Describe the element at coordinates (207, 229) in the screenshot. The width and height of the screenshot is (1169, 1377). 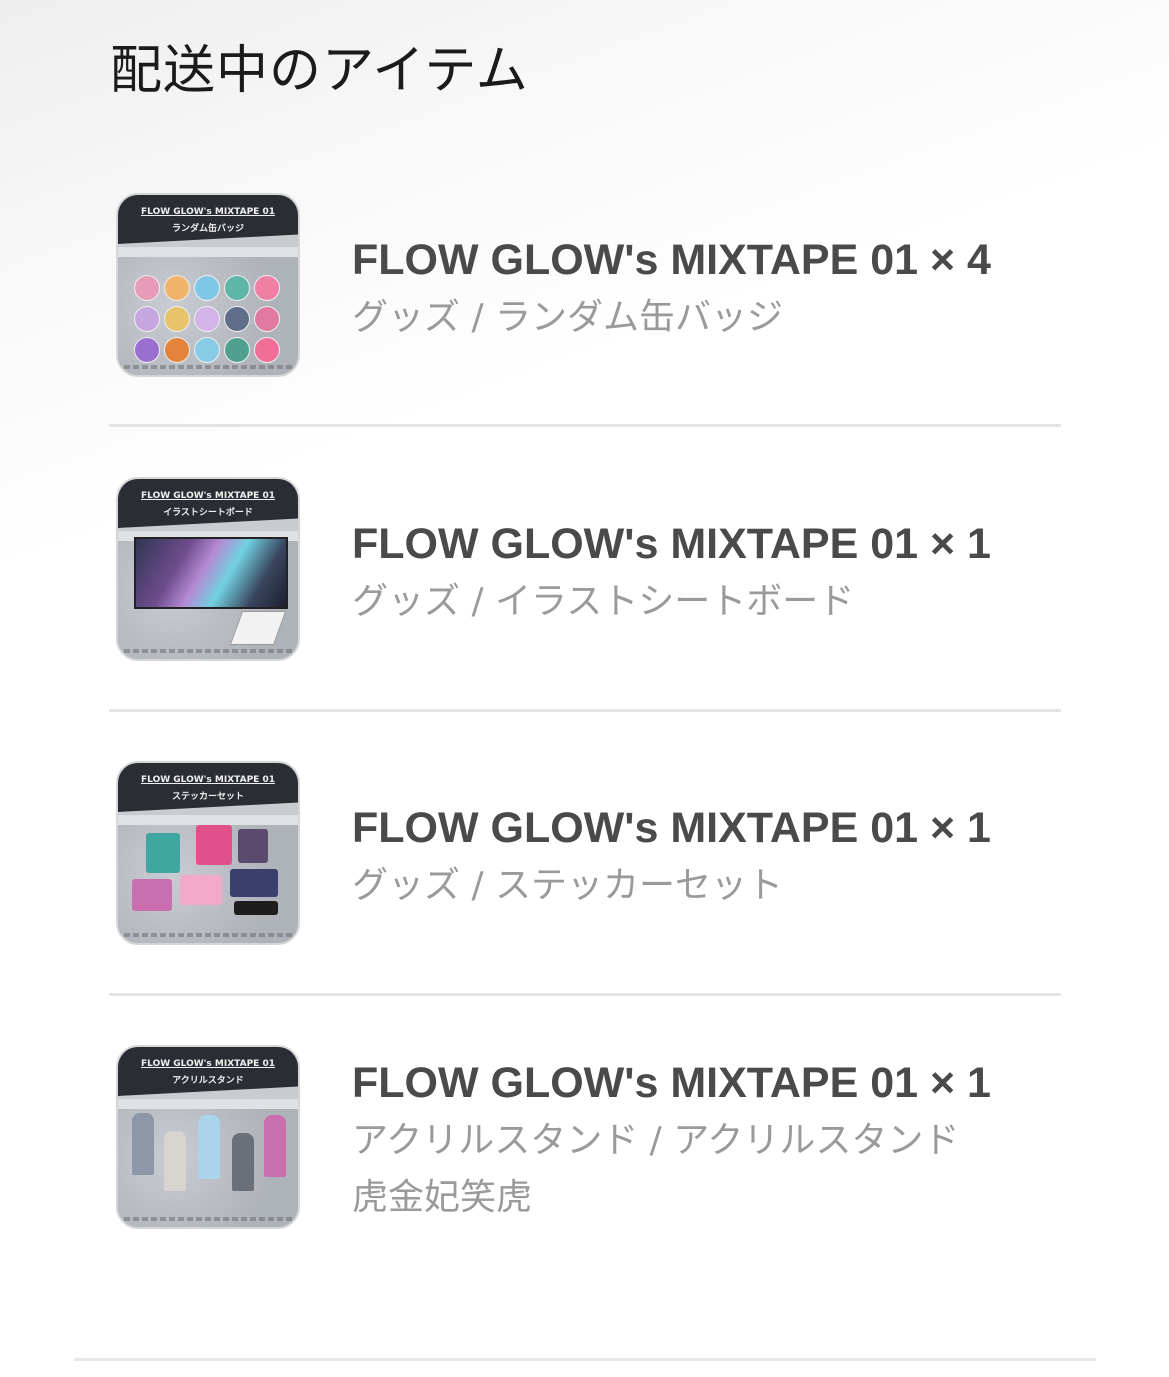
I see `thumbnail-product-type: ランダム缶バッジ` at that location.